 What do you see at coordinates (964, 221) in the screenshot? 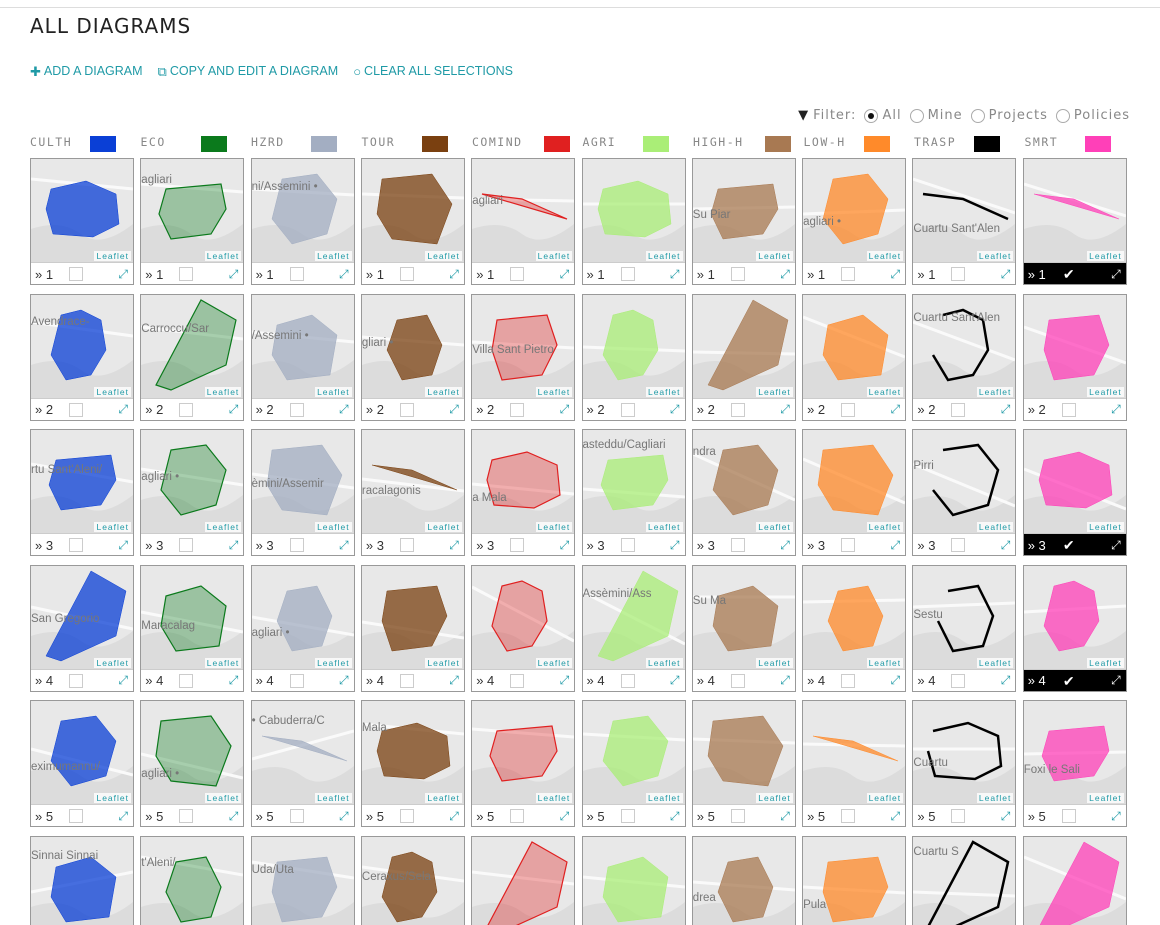
I see `diagram-card-trasp-1: Cuartu Sant'Alen Leaflet » 1 ⤢` at bounding box center [964, 221].